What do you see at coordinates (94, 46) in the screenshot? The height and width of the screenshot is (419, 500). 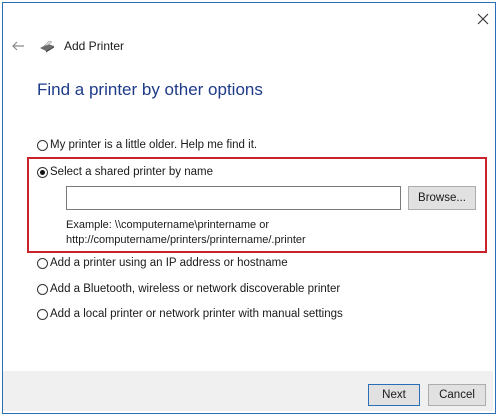 I see `window-title: Add Printer` at bounding box center [94, 46].